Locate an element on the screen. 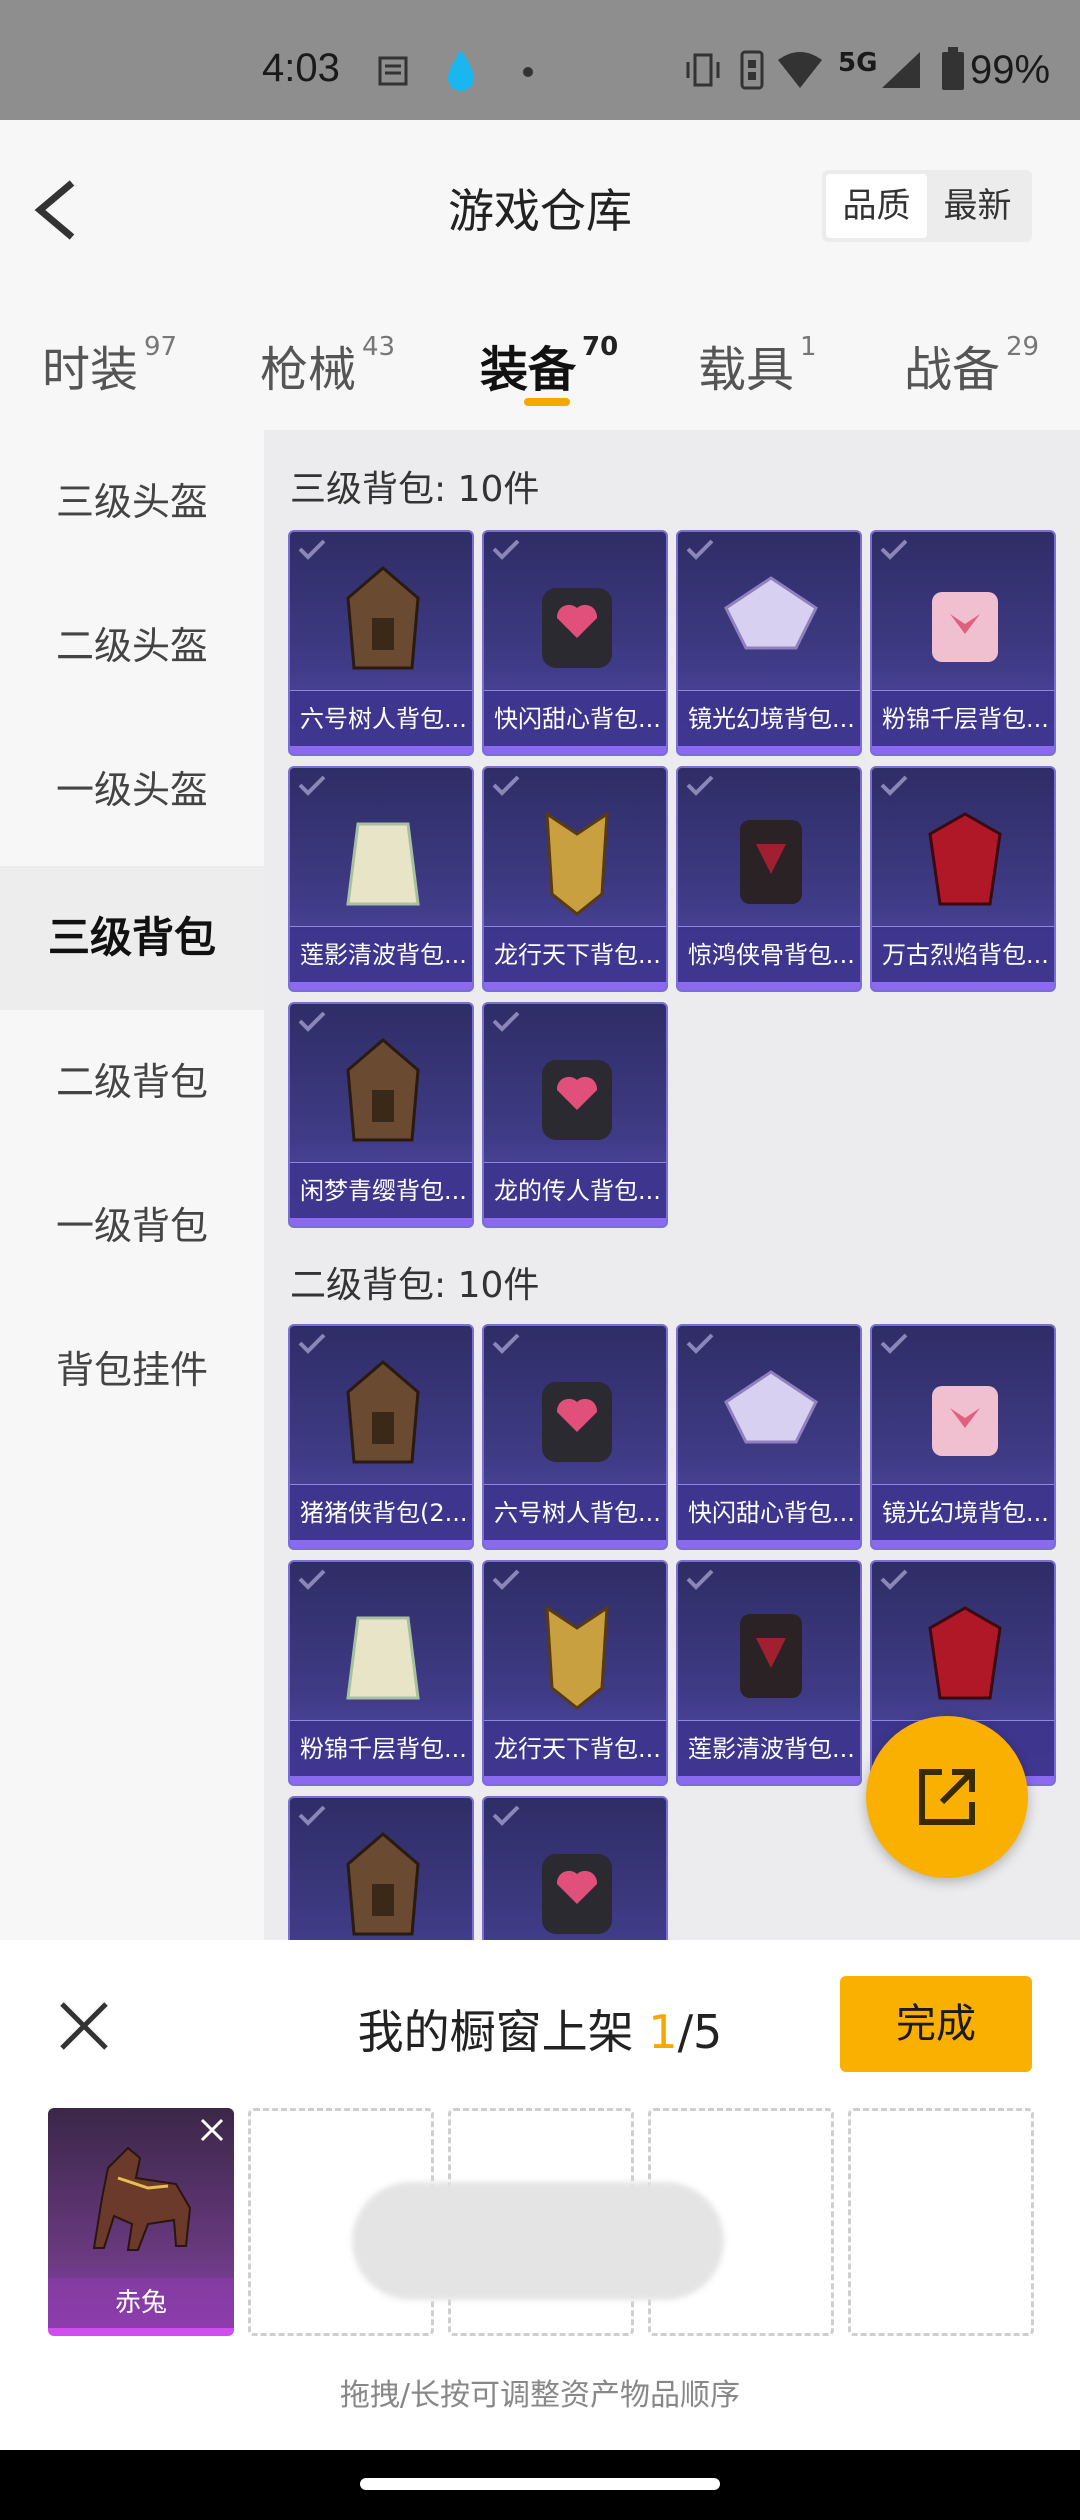 This screenshot has width=1080, height=2520. sort-option-latest: 最新 is located at coordinates (977, 206).